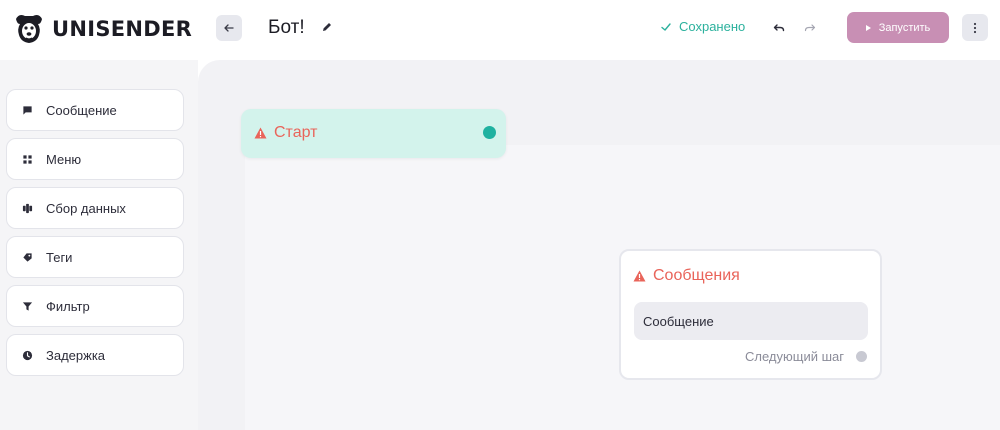 Image resolution: width=1000 pixels, height=430 pixels. What do you see at coordinates (489, 132) in the screenshot?
I see `start-node-output-handle` at bounding box center [489, 132].